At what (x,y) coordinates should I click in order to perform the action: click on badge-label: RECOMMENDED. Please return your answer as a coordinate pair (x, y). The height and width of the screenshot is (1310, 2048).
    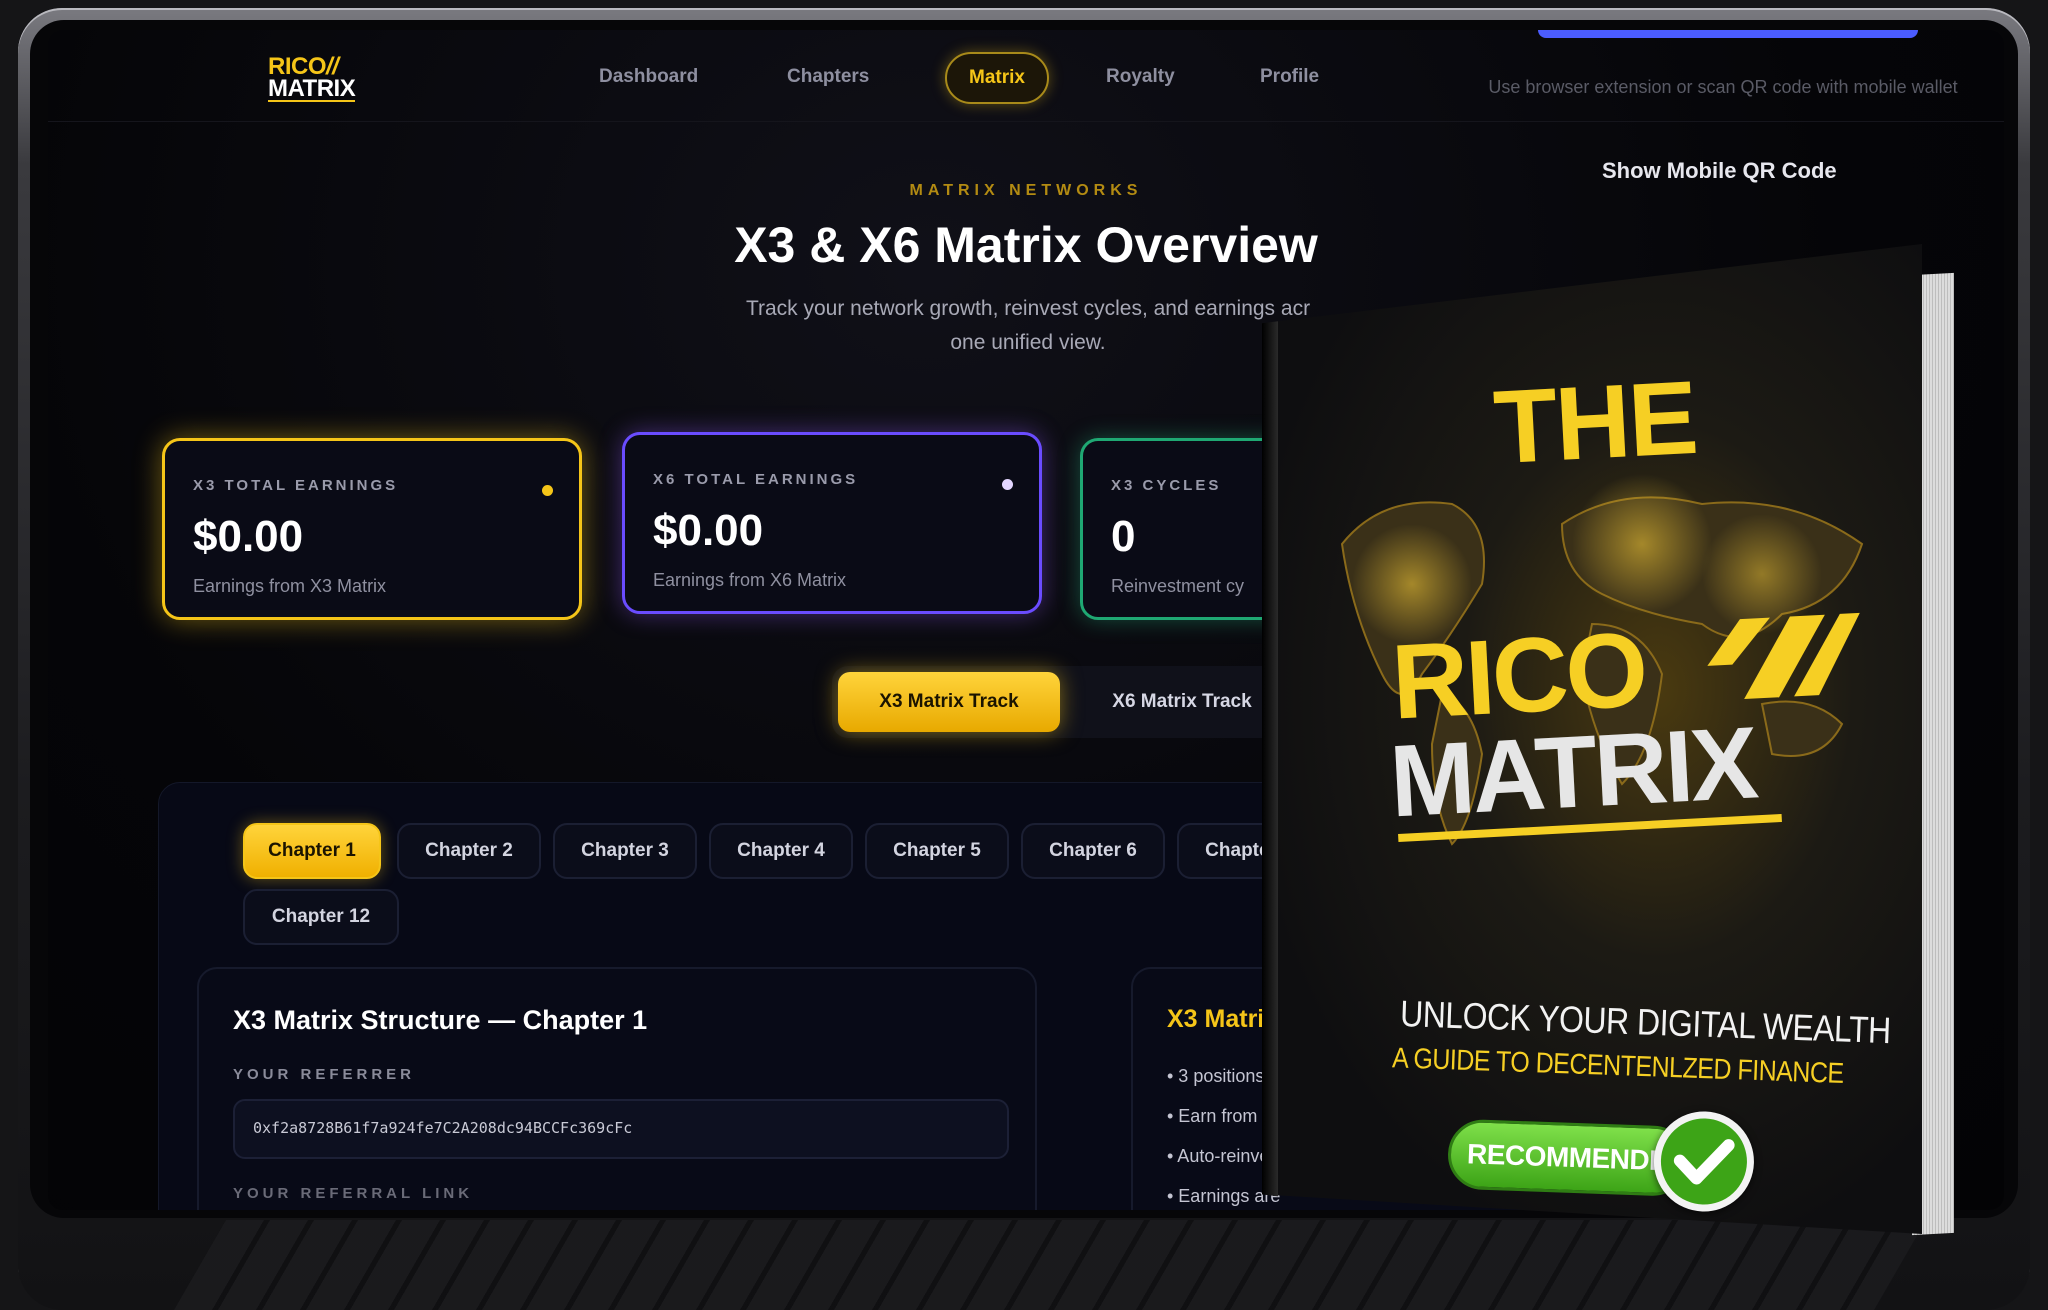
    Looking at the image, I should click on (1568, 1157).